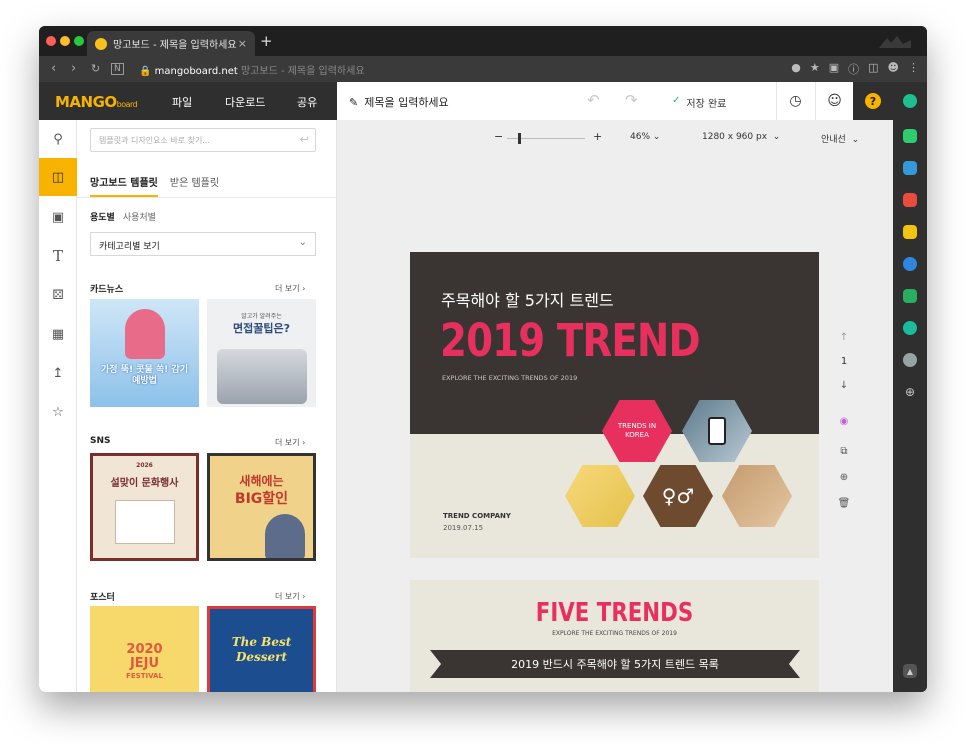  What do you see at coordinates (910, 328) in the screenshot?
I see `ext-play-icon` at bounding box center [910, 328].